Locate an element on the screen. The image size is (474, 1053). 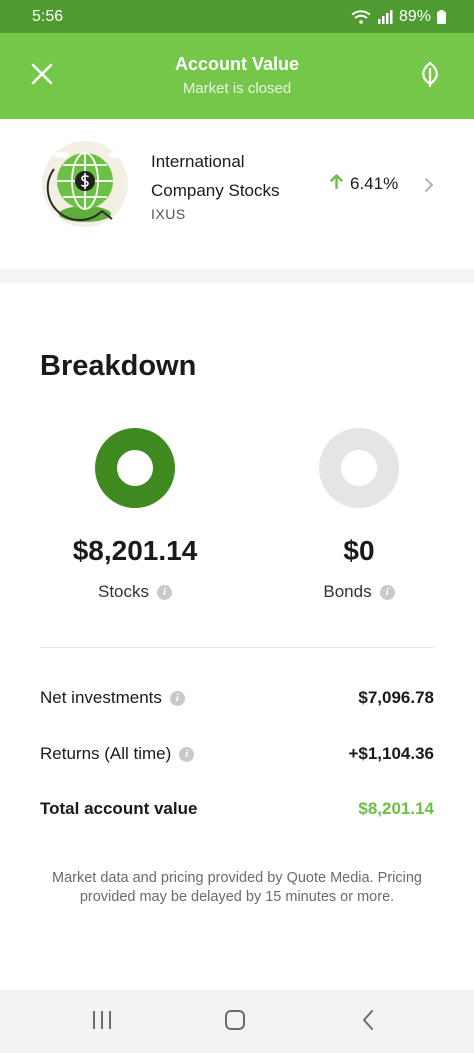
page-title: Account Value is located at coordinates (237, 64).